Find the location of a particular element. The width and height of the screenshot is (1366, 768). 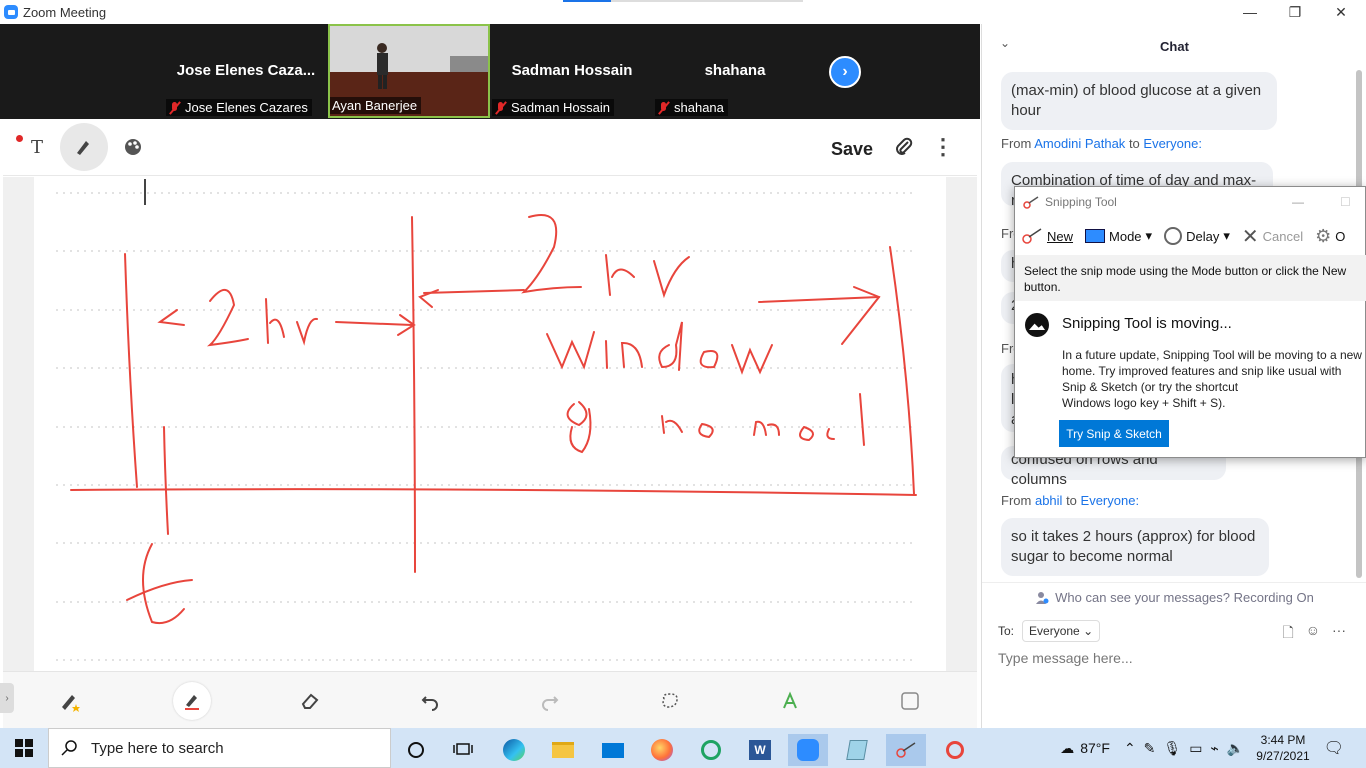

to-label: to is located at coordinates (1134, 143).